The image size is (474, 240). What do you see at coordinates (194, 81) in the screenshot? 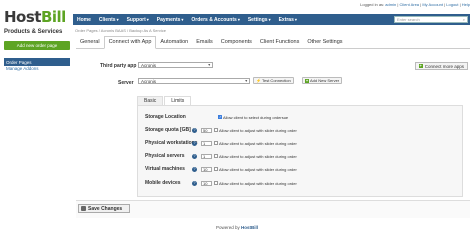
I see `server-select: Acronis ▼` at bounding box center [194, 81].